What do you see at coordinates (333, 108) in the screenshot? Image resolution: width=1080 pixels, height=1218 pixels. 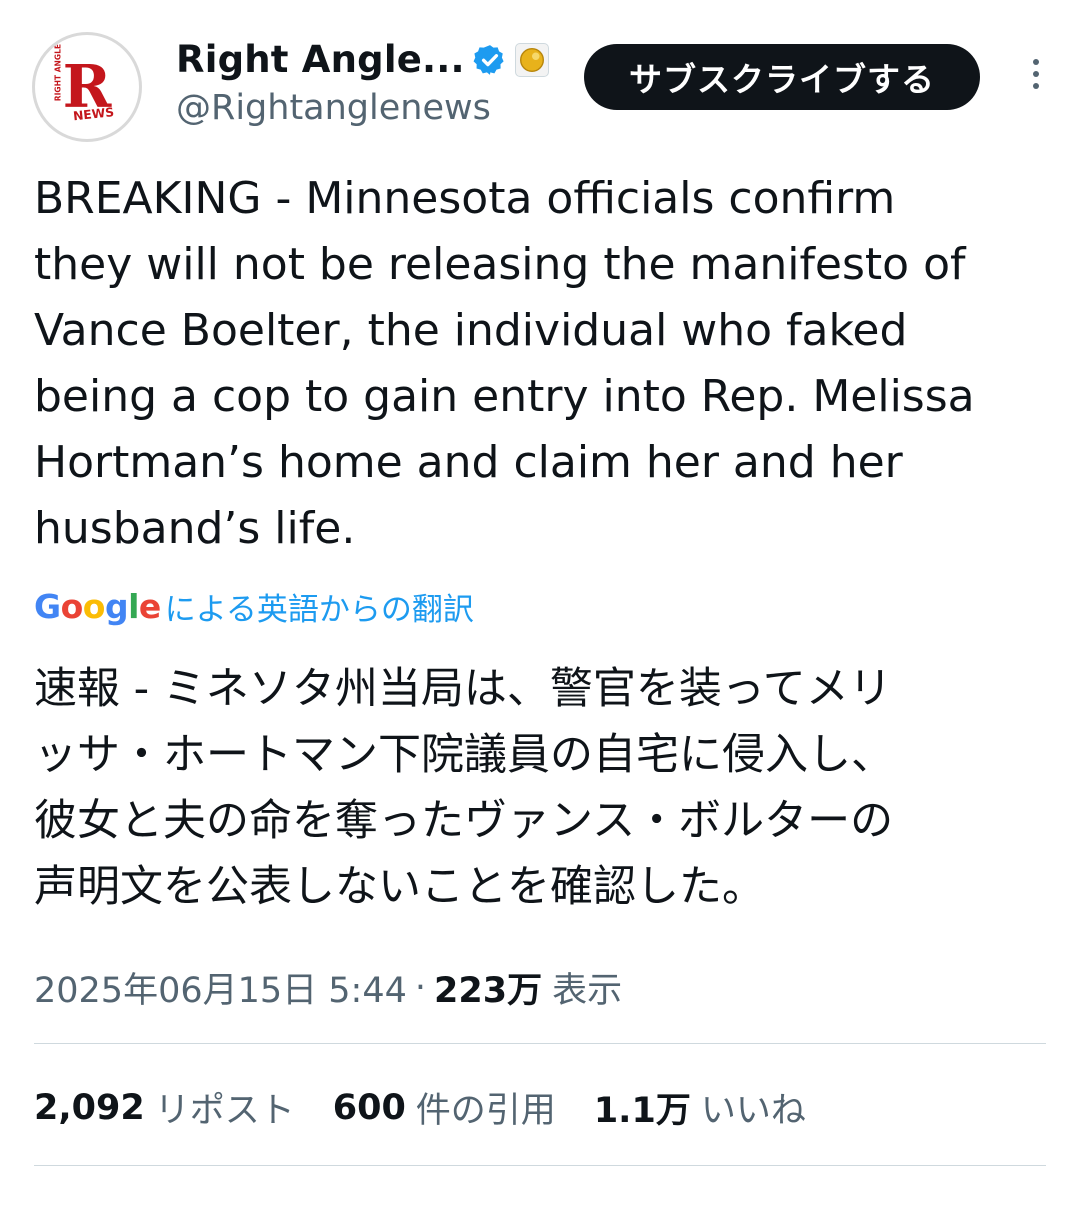 I see `user-handle: @Rightanglenews` at bounding box center [333, 108].